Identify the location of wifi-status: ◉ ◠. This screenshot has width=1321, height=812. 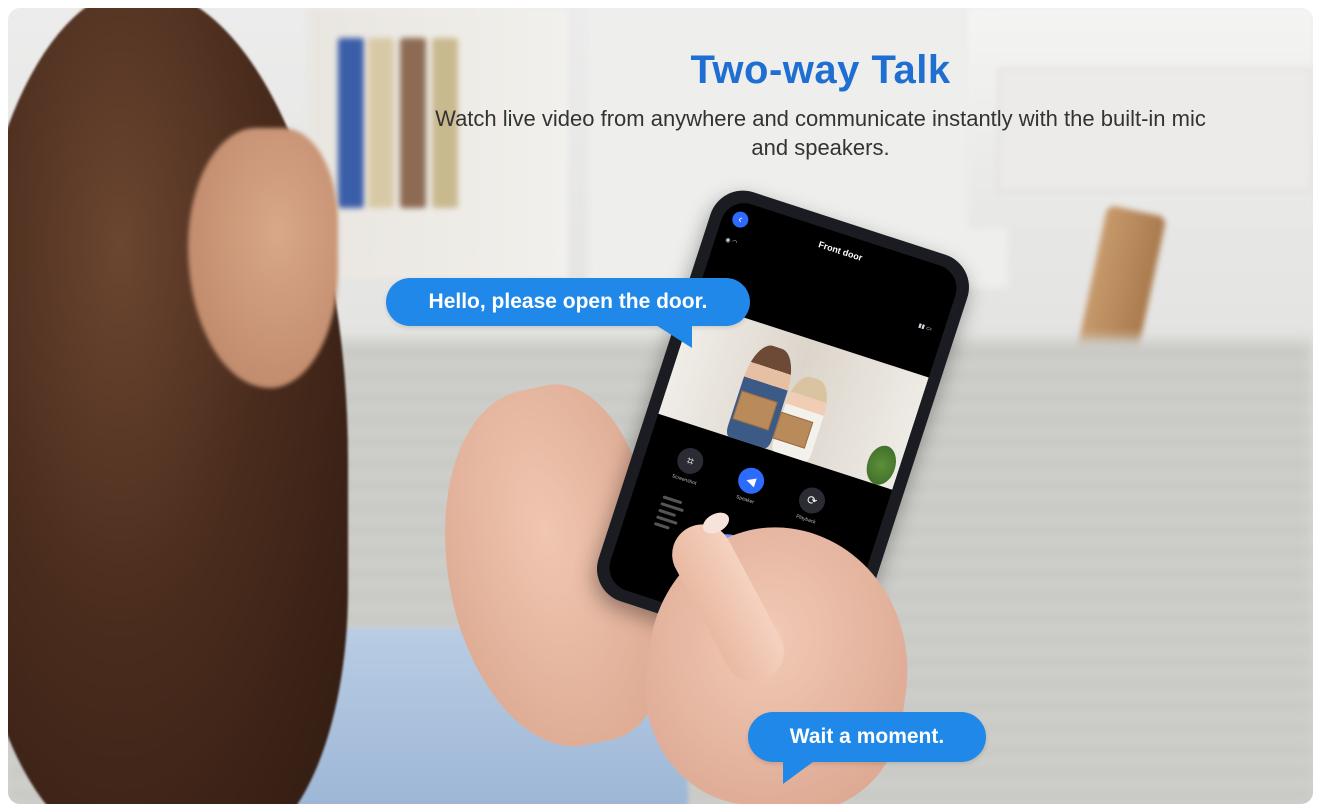
(731, 242).